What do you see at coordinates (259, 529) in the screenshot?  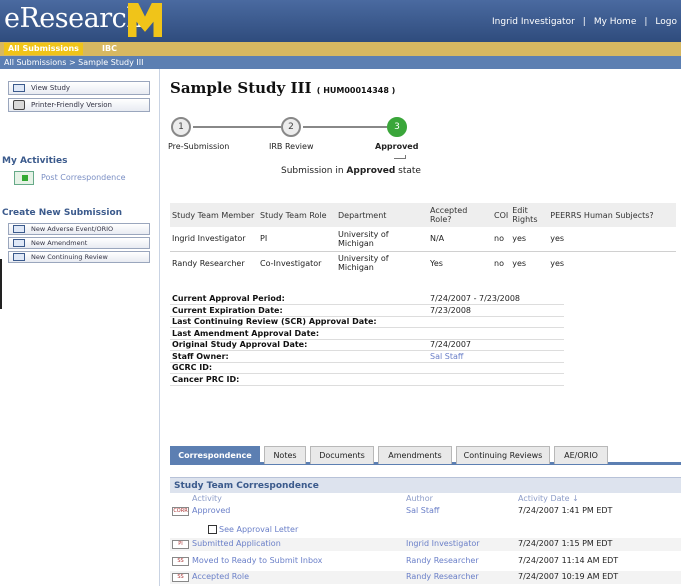 I see `see-approval-letter-label: See Approval Letter` at bounding box center [259, 529].